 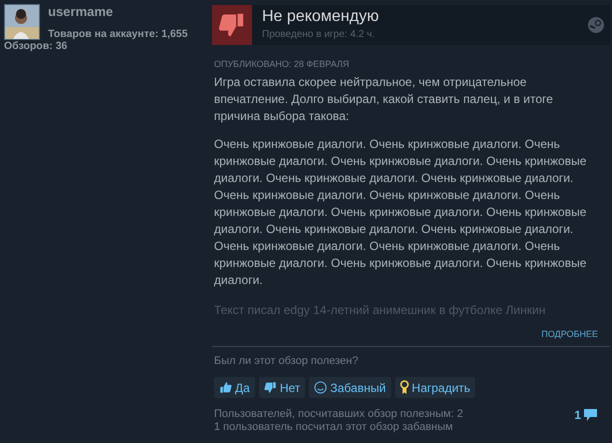 What do you see at coordinates (118, 11) in the screenshot?
I see `username: usermame` at bounding box center [118, 11].